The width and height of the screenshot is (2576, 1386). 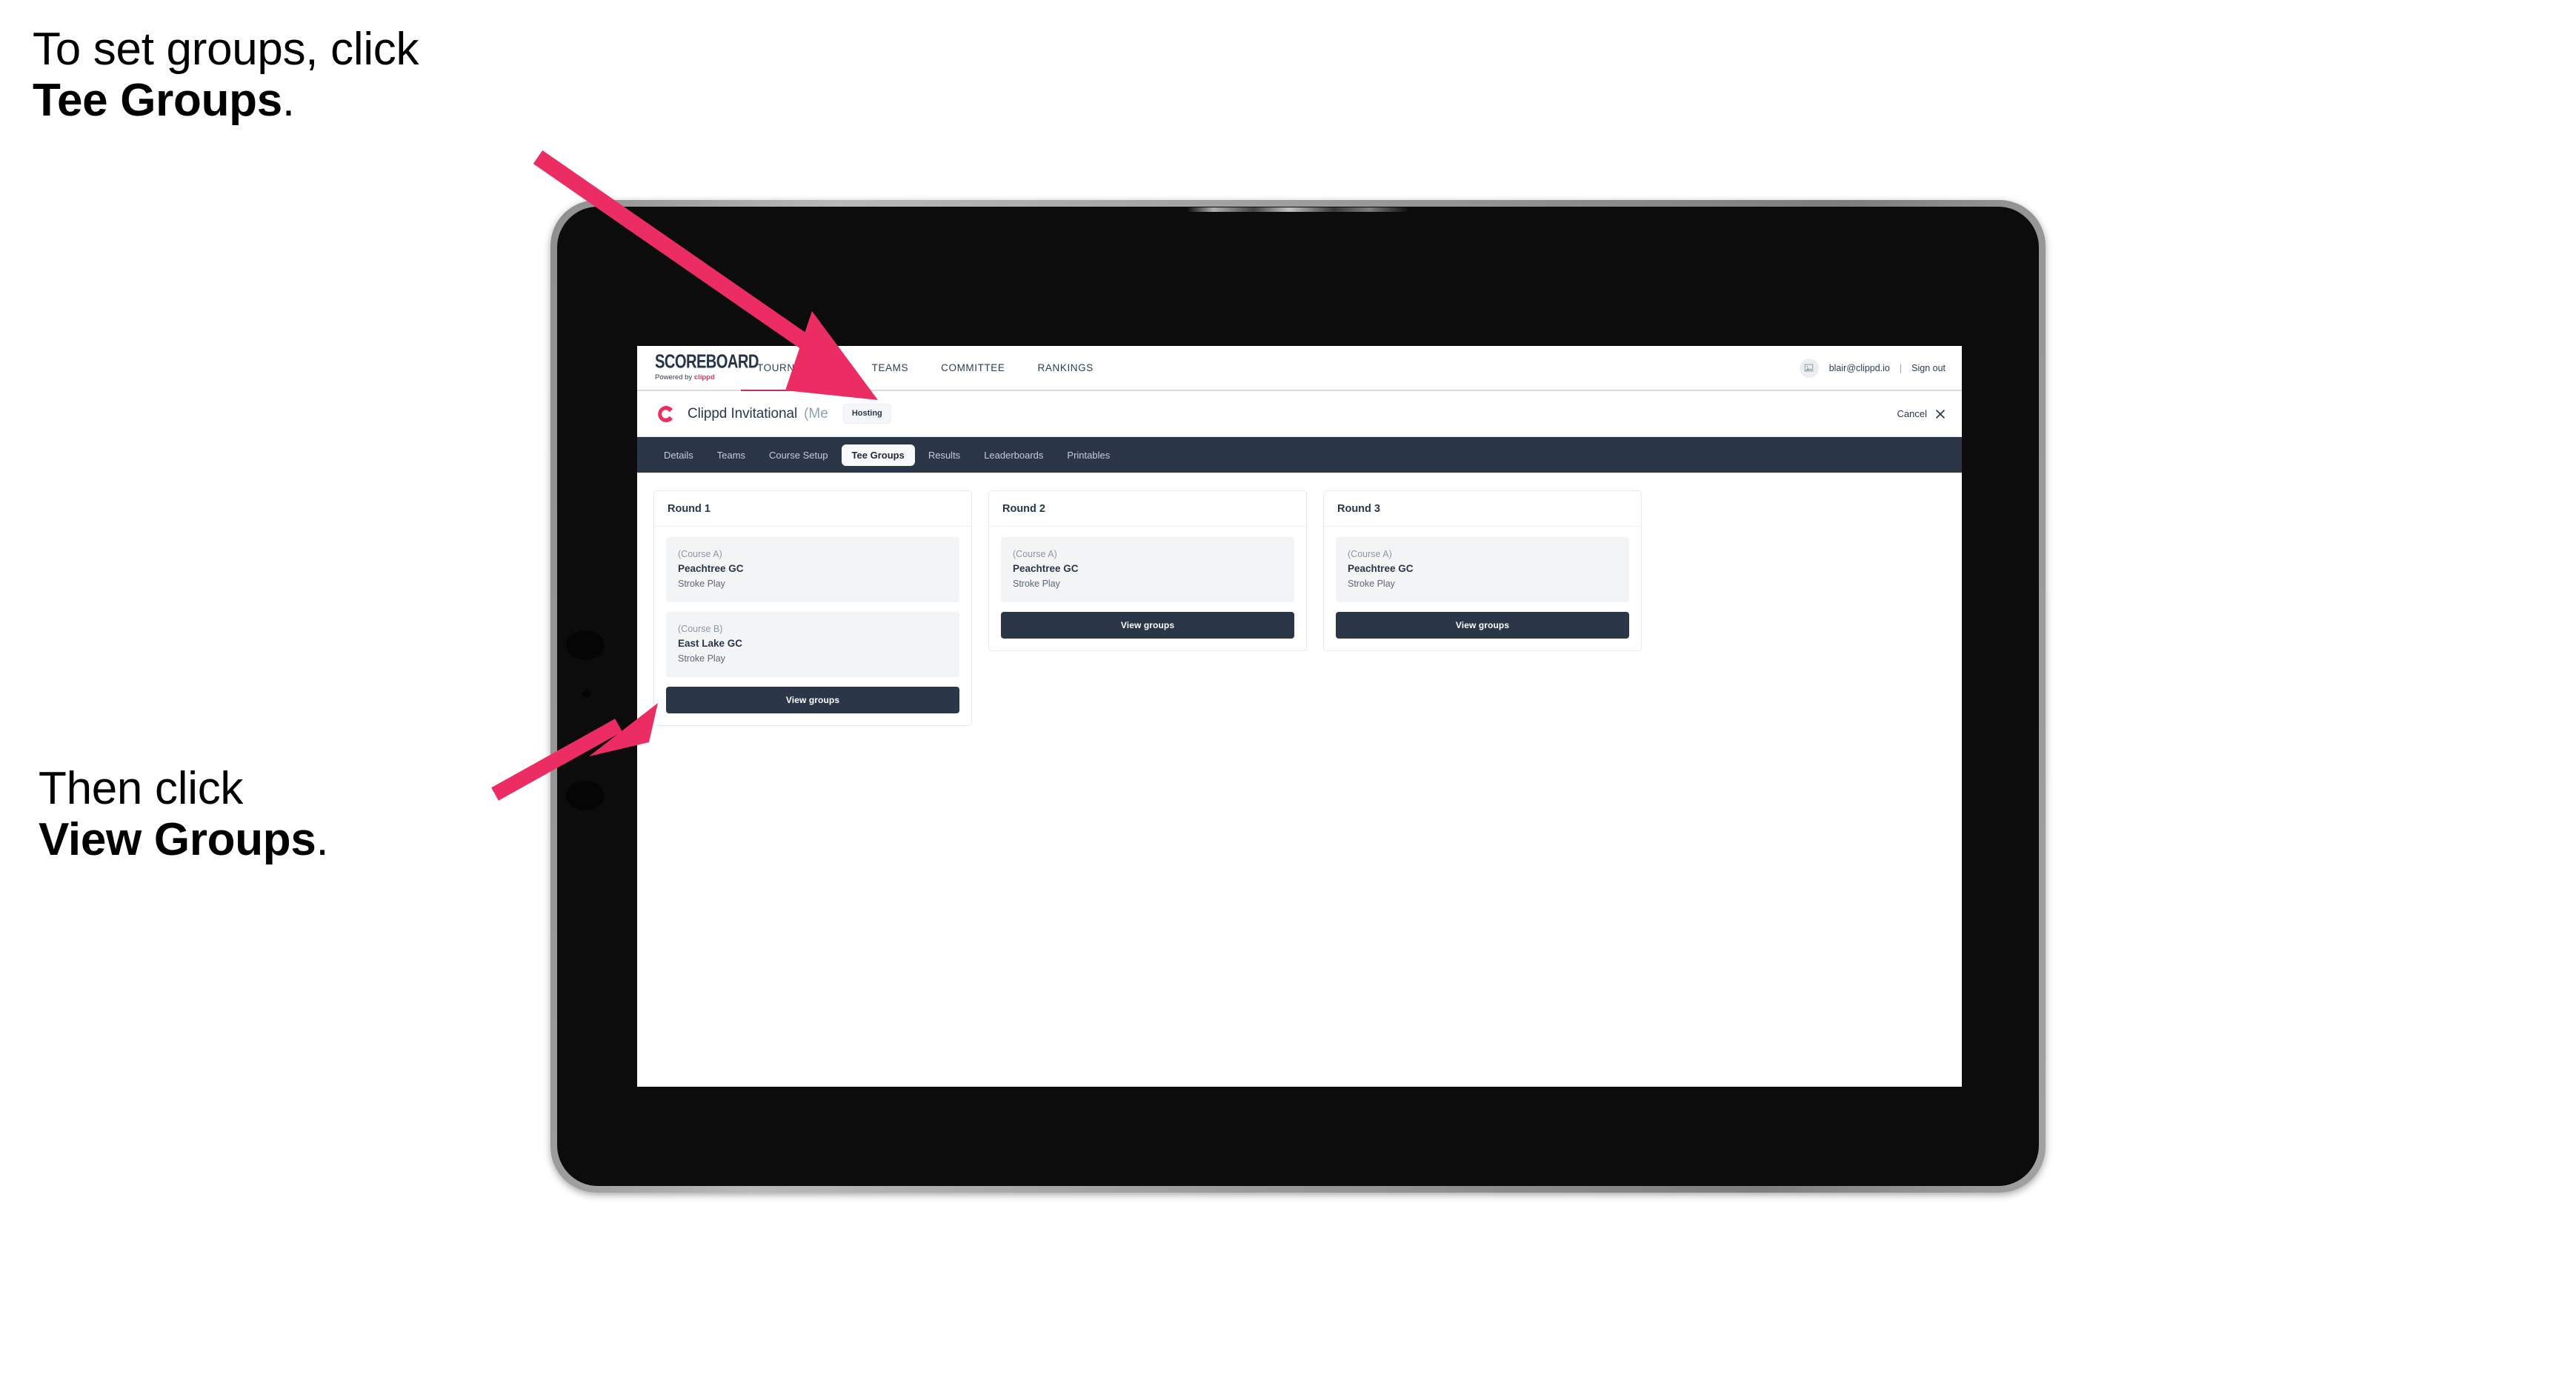 What do you see at coordinates (585, 795) in the screenshot?
I see `bezel-smudge-lower` at bounding box center [585, 795].